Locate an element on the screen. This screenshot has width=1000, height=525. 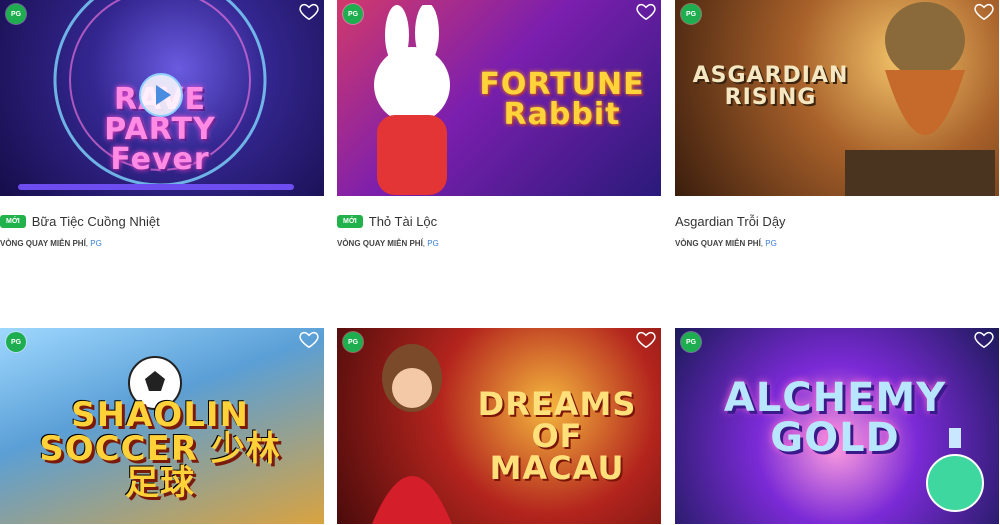
game-thumbnail: PG RAVE PARTY Fever is located at coordinates (162, 98).